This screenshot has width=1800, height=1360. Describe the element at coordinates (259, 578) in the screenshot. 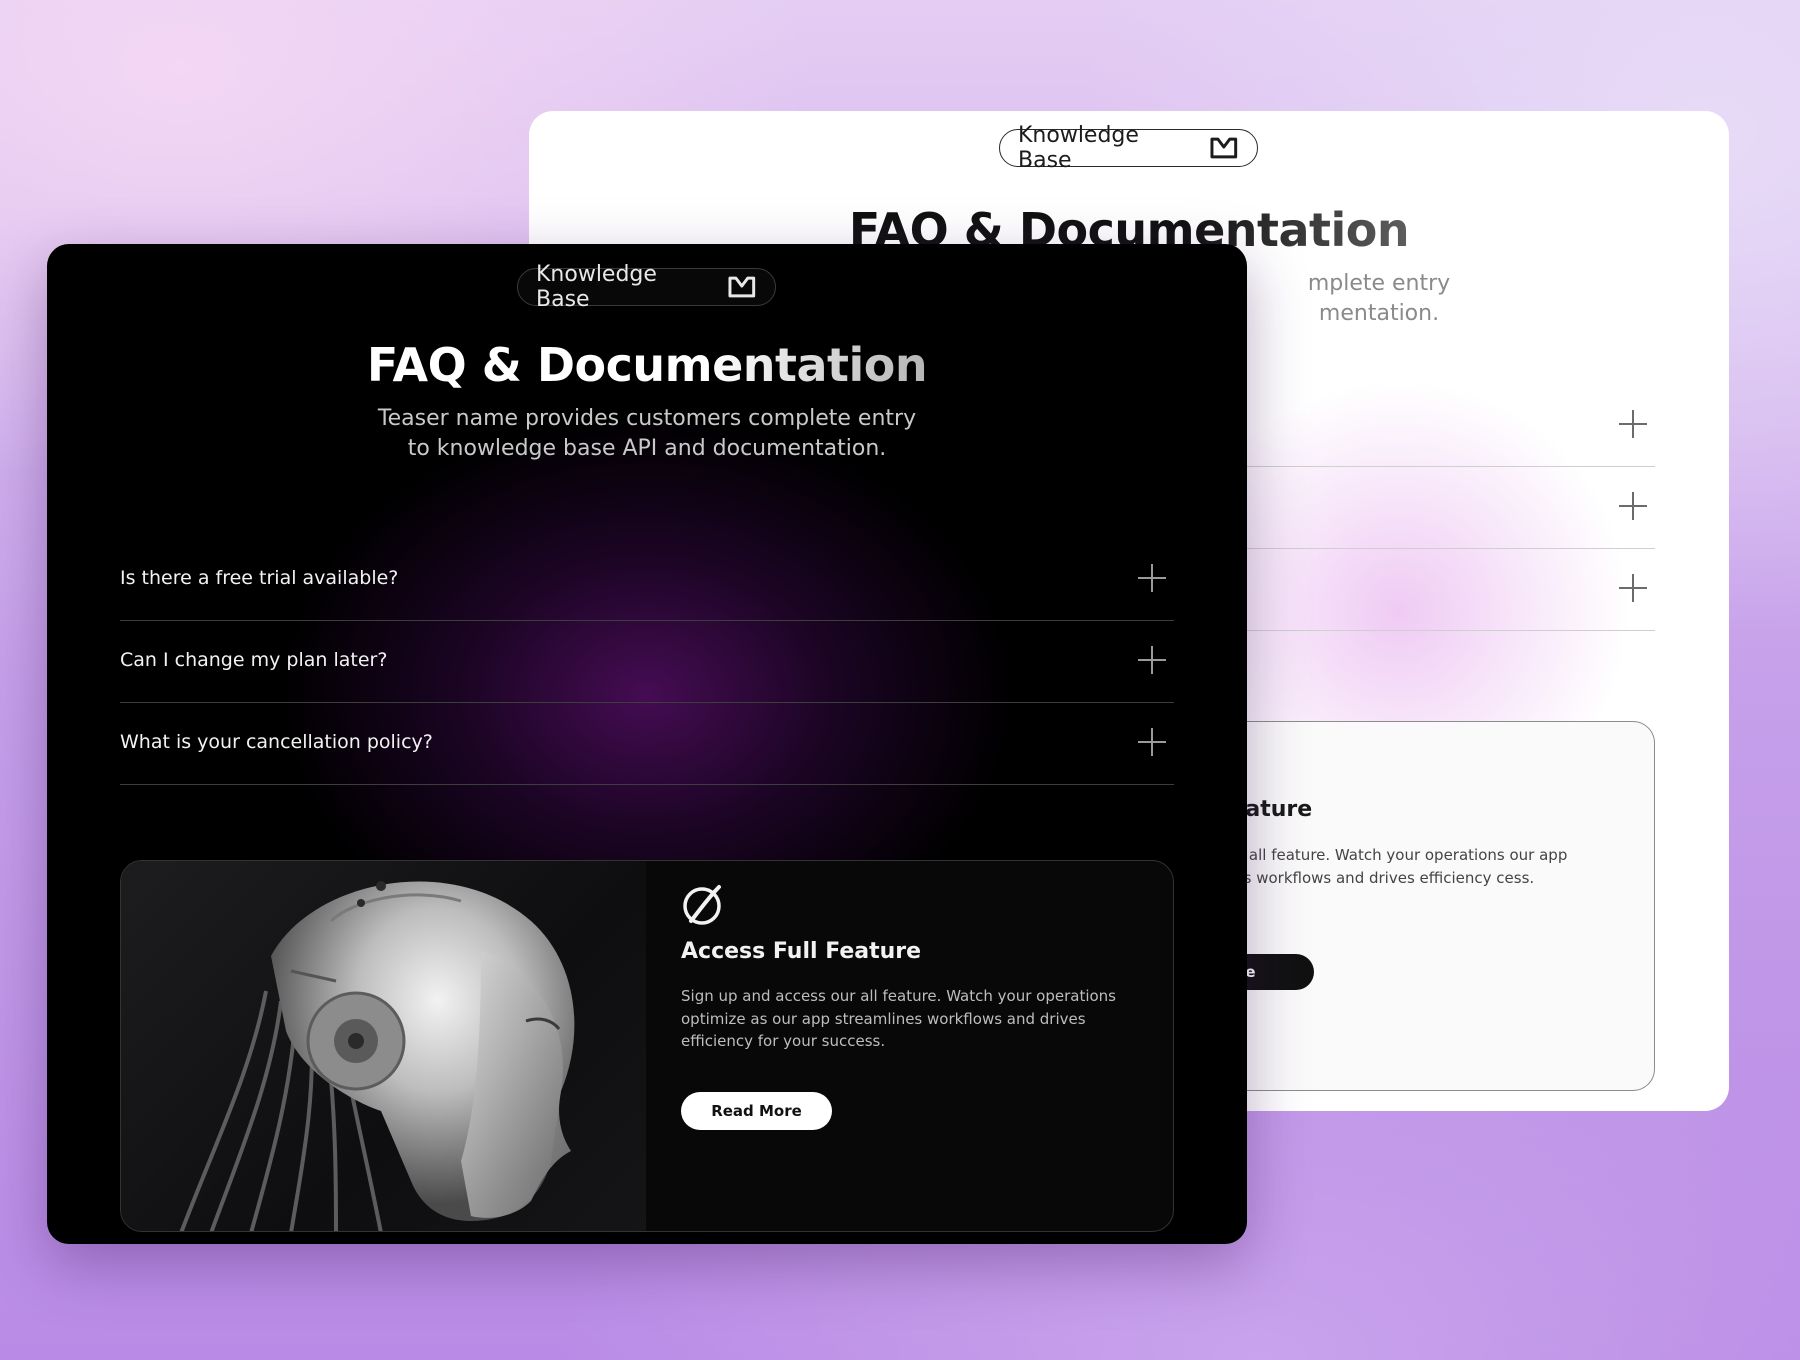

I see `faq-question: Is there a free trial available?` at that location.